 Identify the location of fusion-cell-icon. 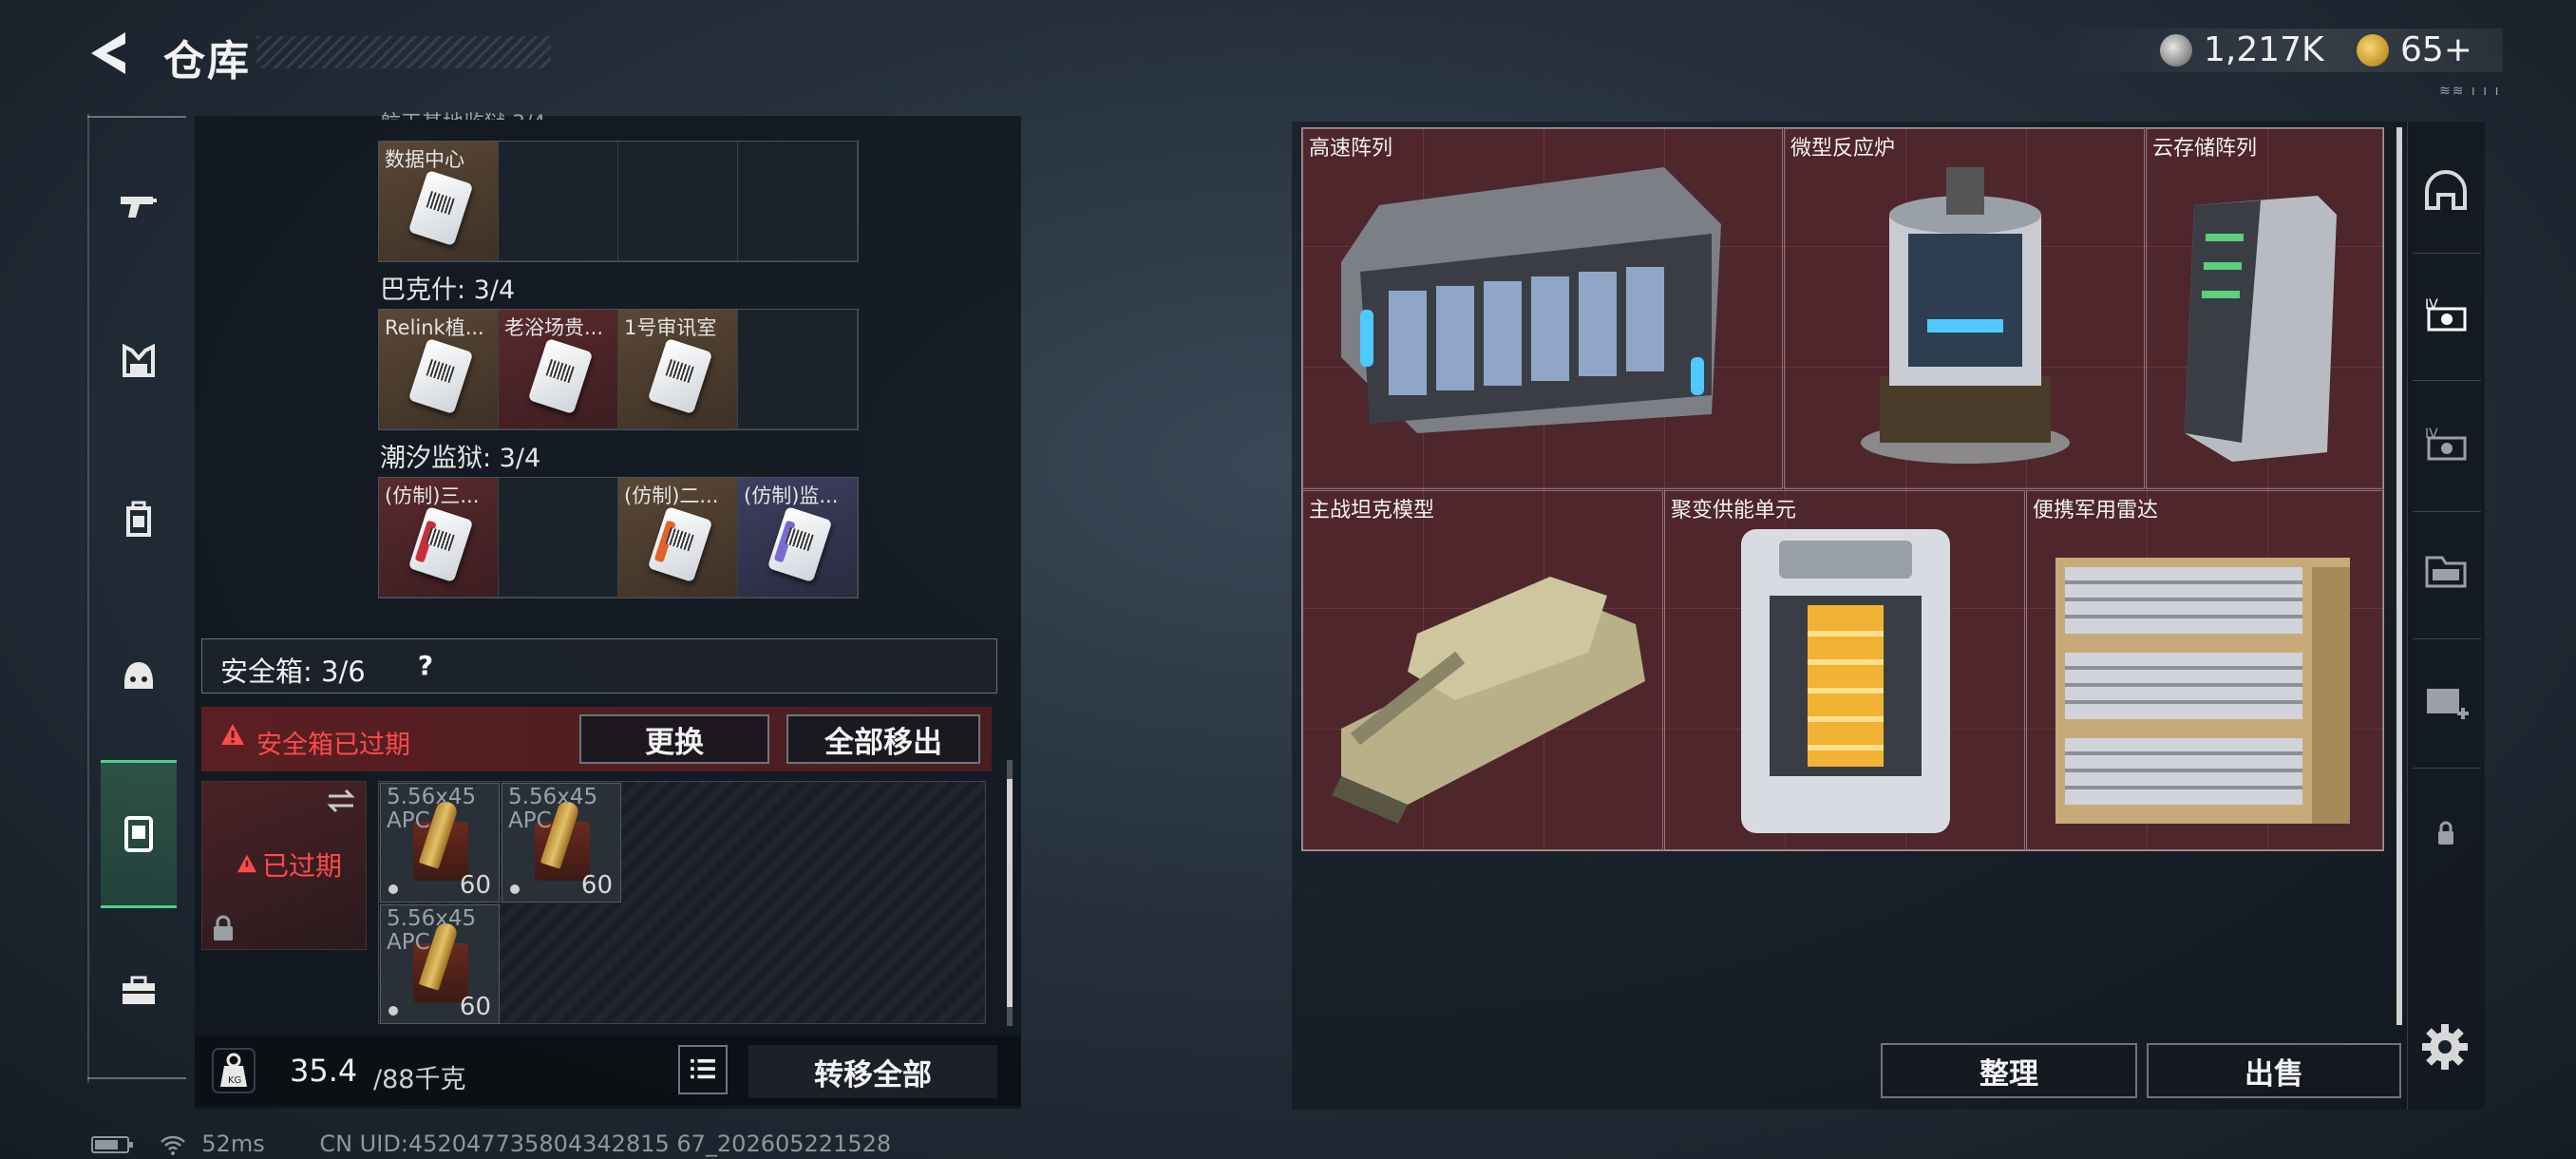
(1845, 681).